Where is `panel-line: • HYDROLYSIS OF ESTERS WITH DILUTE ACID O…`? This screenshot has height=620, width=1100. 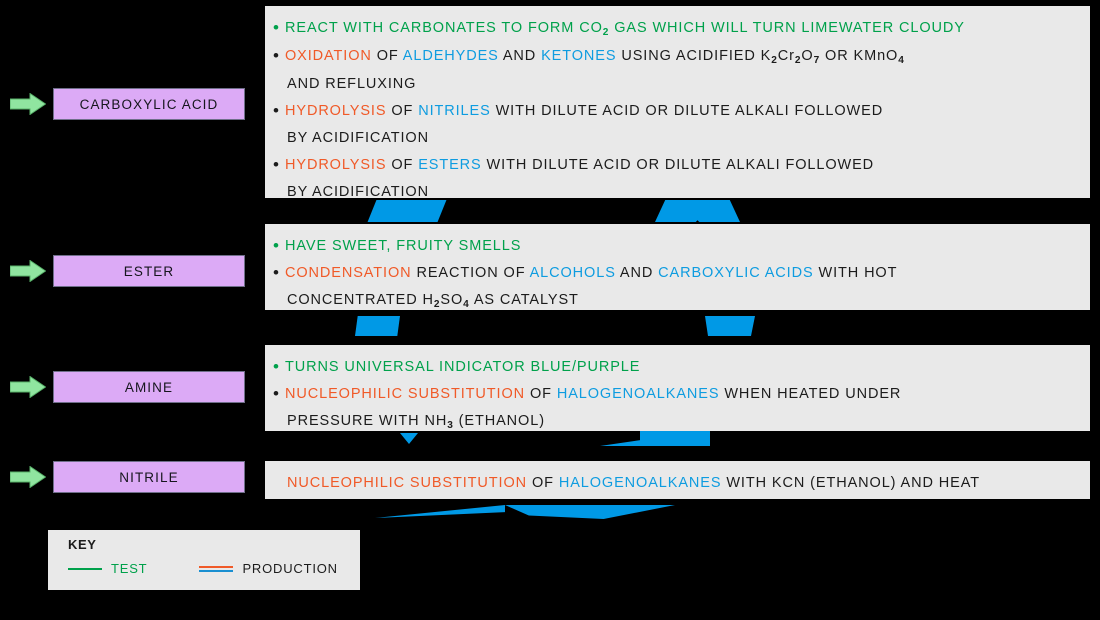
panel-line: • HYDROLYSIS OF ESTERS WITH DILUTE ACID O… is located at coordinates (676, 165).